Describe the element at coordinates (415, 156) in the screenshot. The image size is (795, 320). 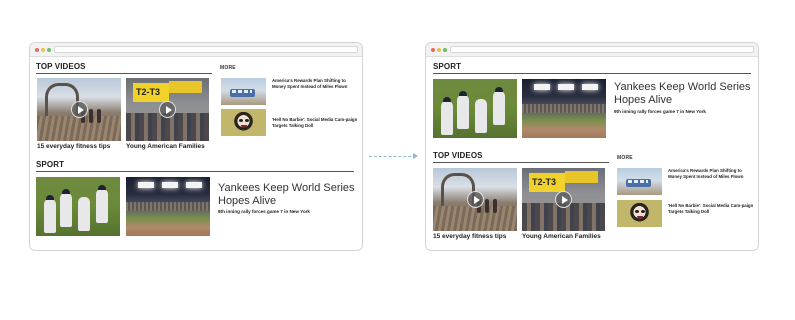
I see `arrow-right-icon` at that location.